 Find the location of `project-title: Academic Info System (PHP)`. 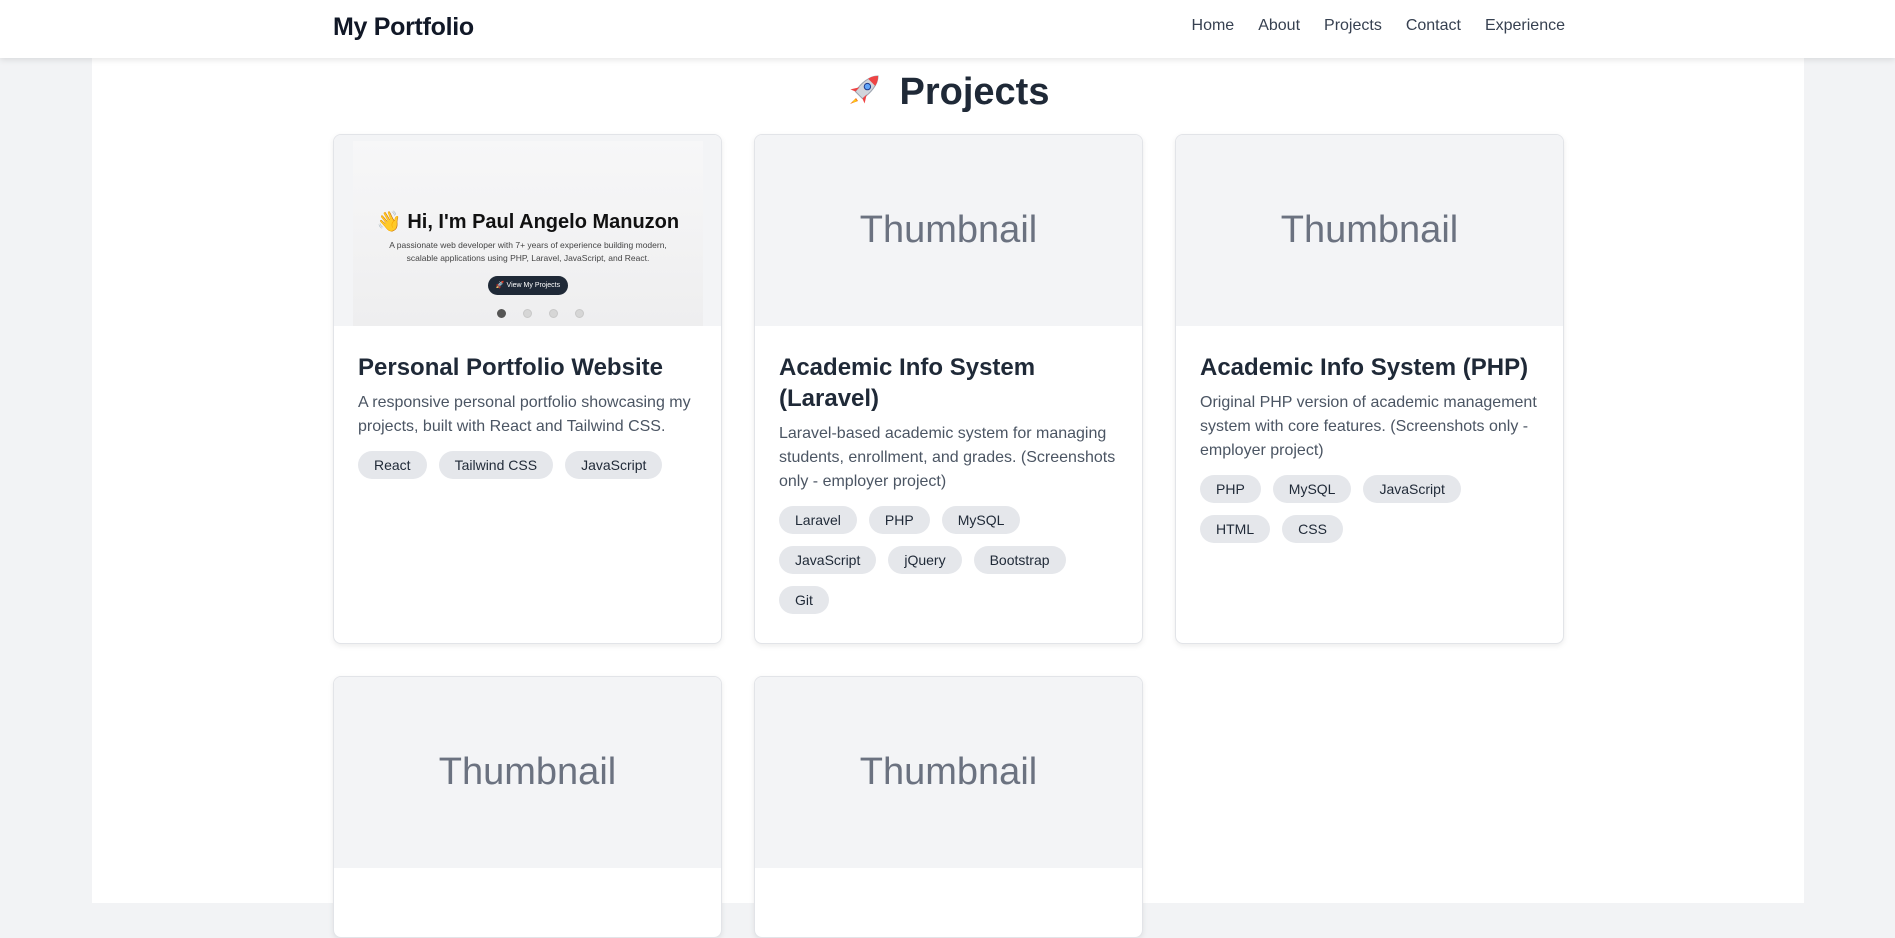

project-title: Academic Info System (PHP) is located at coordinates (1364, 367).